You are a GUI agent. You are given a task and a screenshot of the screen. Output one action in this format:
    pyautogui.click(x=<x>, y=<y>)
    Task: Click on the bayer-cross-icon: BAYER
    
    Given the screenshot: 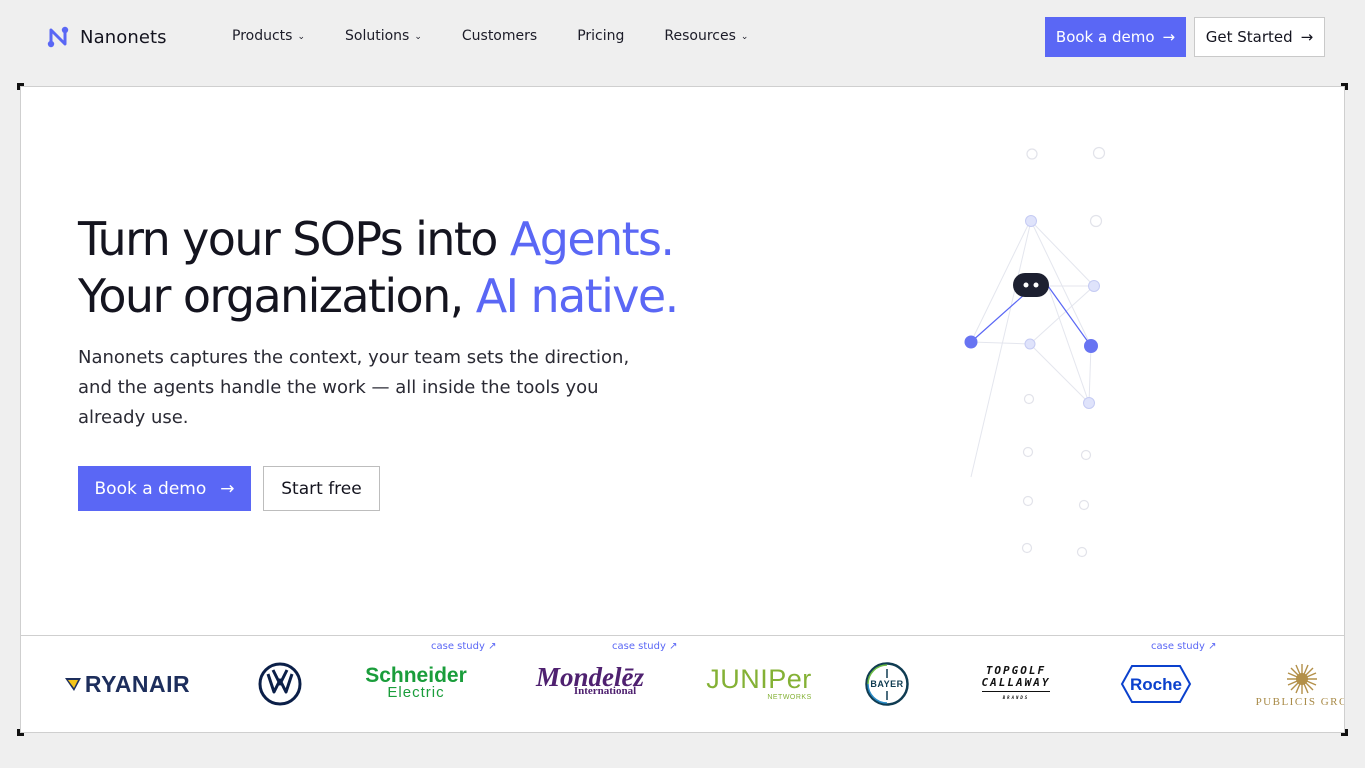 What is the action you would take?
    pyautogui.click(x=887, y=684)
    